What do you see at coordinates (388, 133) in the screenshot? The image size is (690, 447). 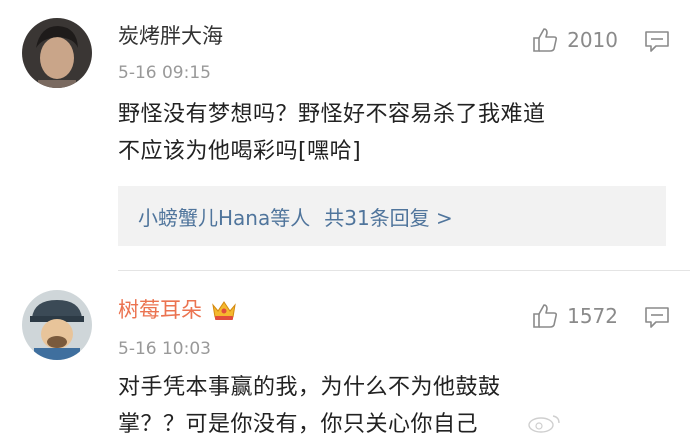 I see `comment-text: 野怪没有梦想吗？野怪好不容易杀了我难道 不应该为他喝彩吗[嘿哈]` at bounding box center [388, 133].